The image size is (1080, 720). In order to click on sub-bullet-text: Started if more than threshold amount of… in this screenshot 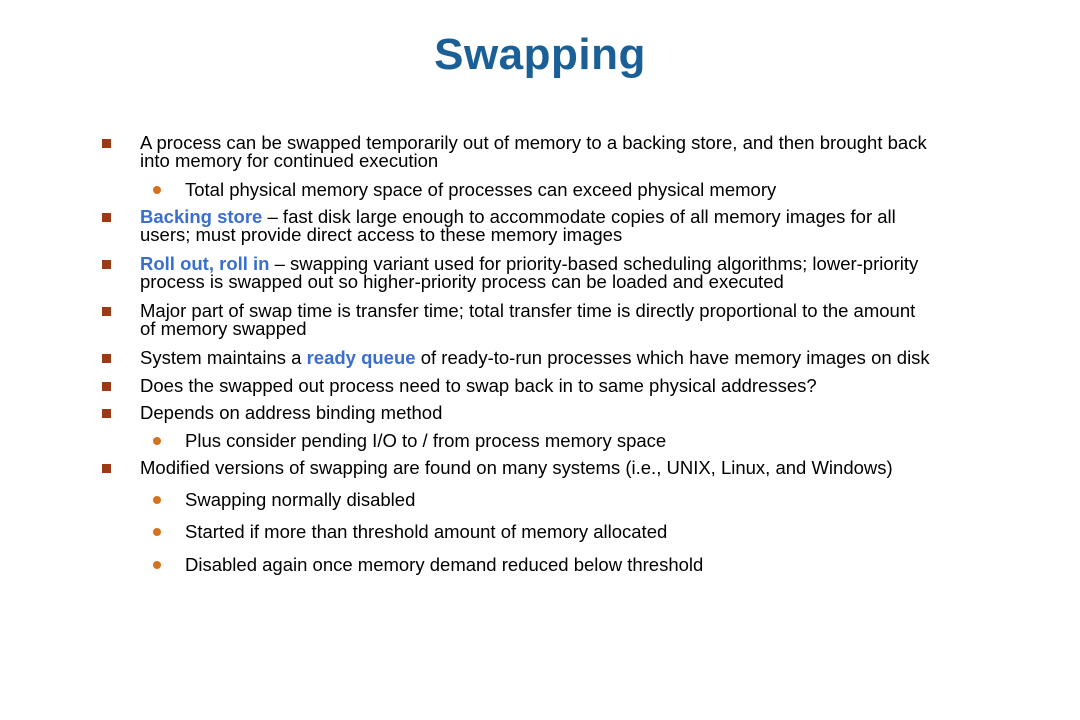, I will do `click(426, 531)`.